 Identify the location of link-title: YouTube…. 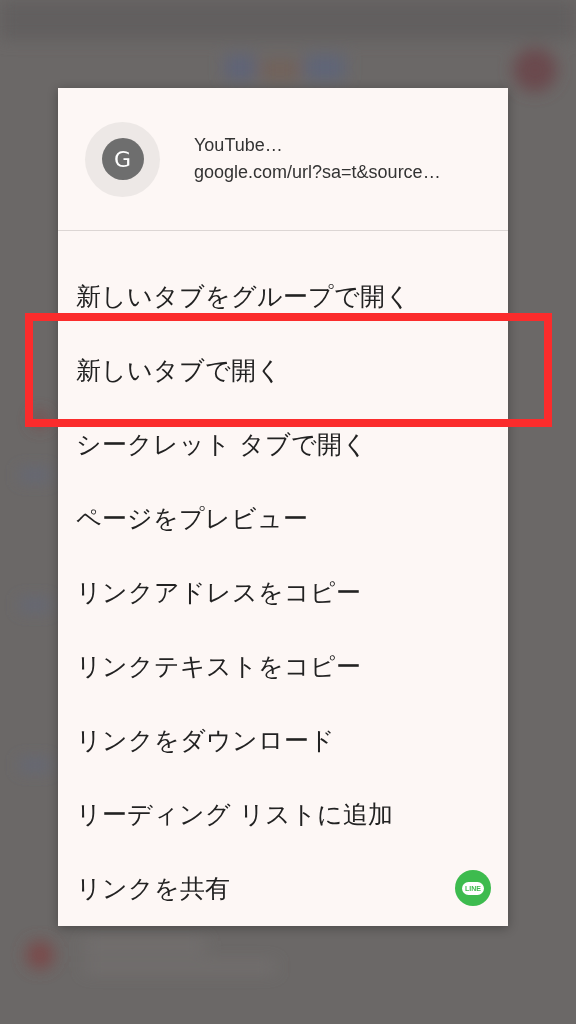
(239, 145).